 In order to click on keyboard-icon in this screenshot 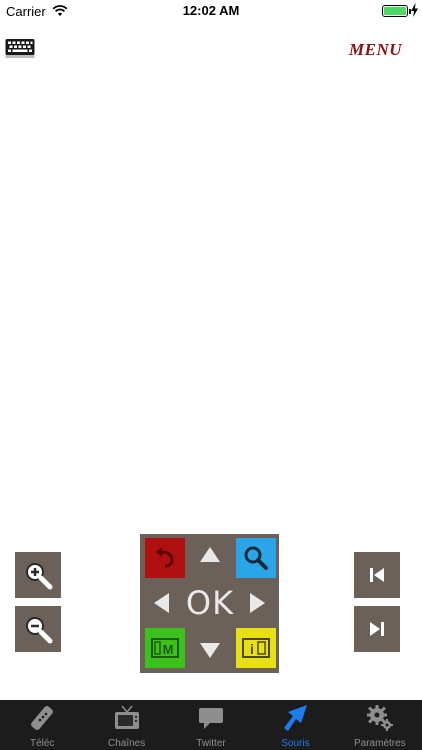, I will do `click(20, 48)`.